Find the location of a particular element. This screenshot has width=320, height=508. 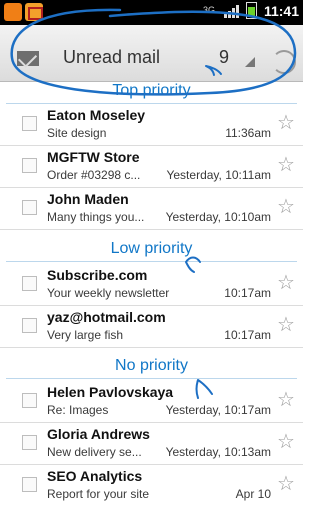

mail-subject: Site design is located at coordinates (77, 133).